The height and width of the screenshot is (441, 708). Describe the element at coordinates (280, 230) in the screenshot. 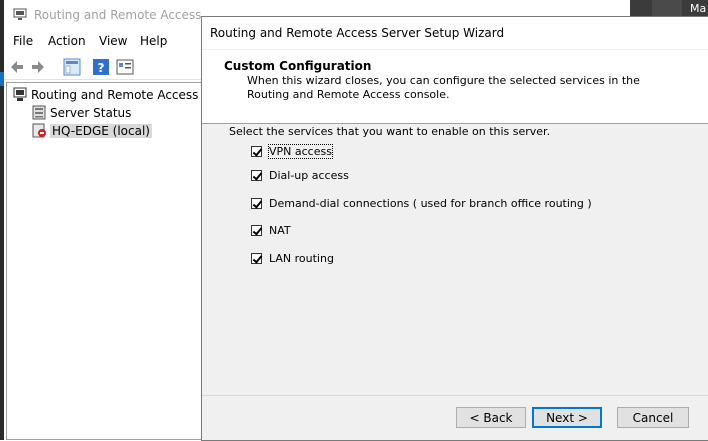

I see `nat-label: NAT` at that location.